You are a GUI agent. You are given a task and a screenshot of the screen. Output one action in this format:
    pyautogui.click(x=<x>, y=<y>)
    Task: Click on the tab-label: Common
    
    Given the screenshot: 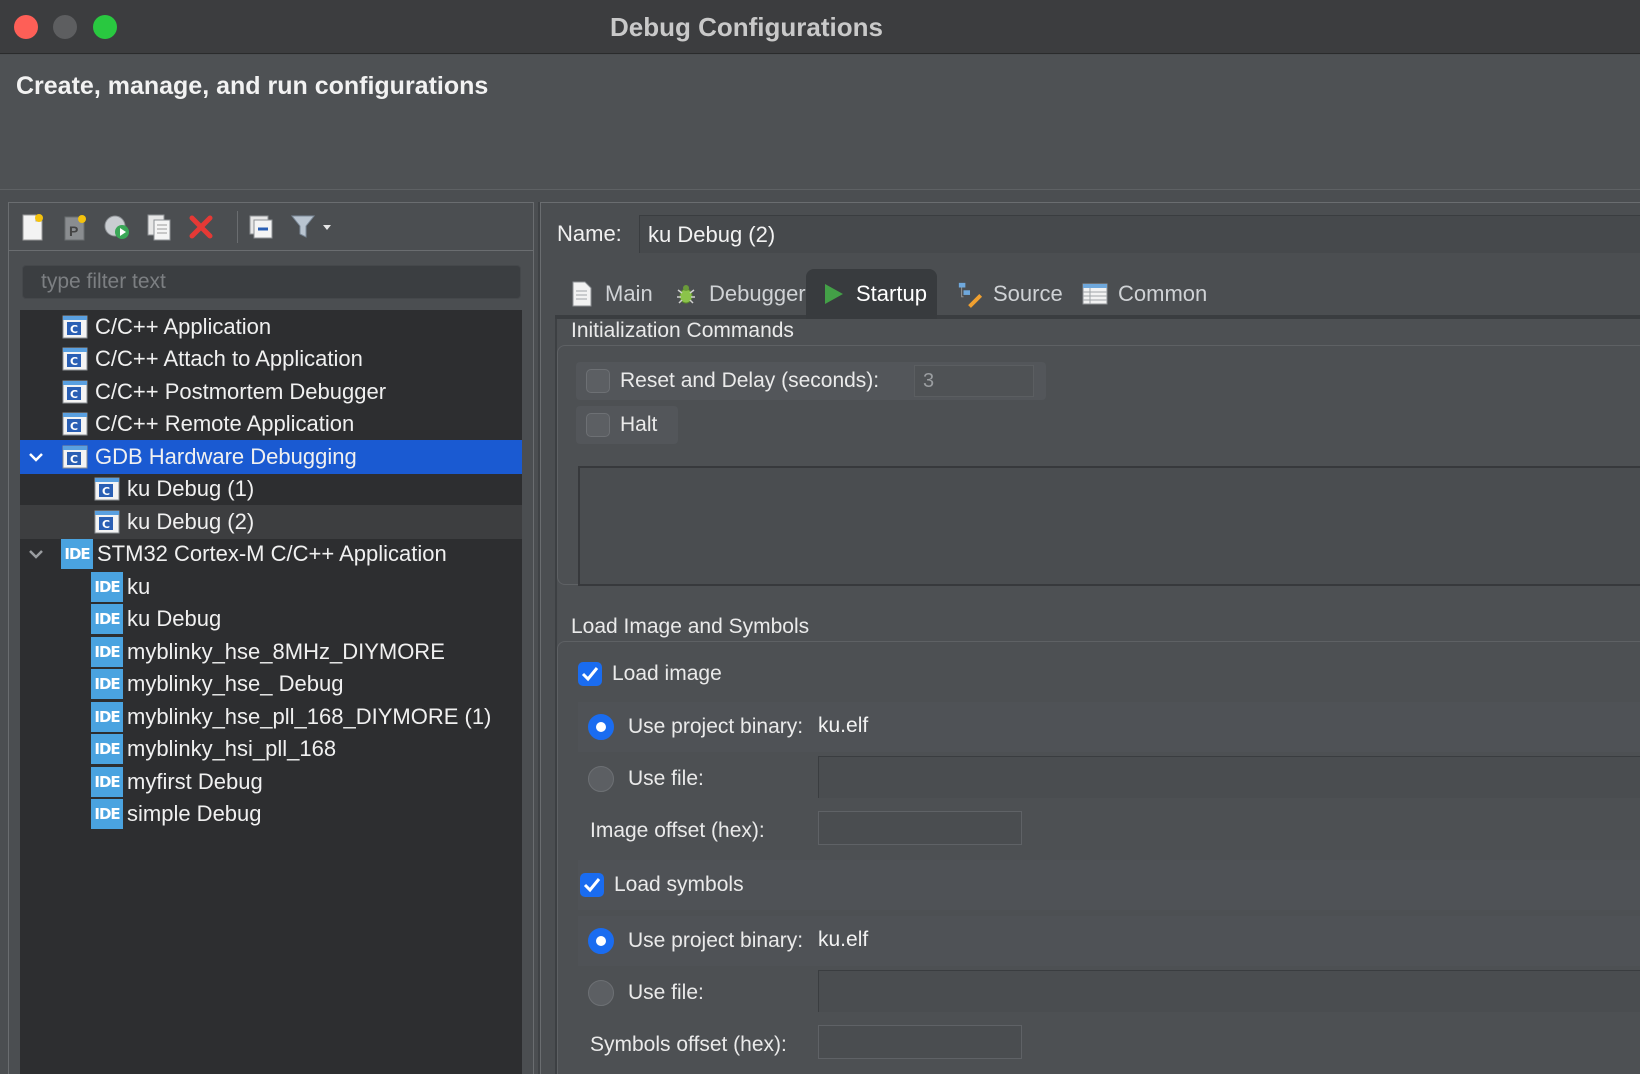 What is the action you would take?
    pyautogui.click(x=1163, y=293)
    